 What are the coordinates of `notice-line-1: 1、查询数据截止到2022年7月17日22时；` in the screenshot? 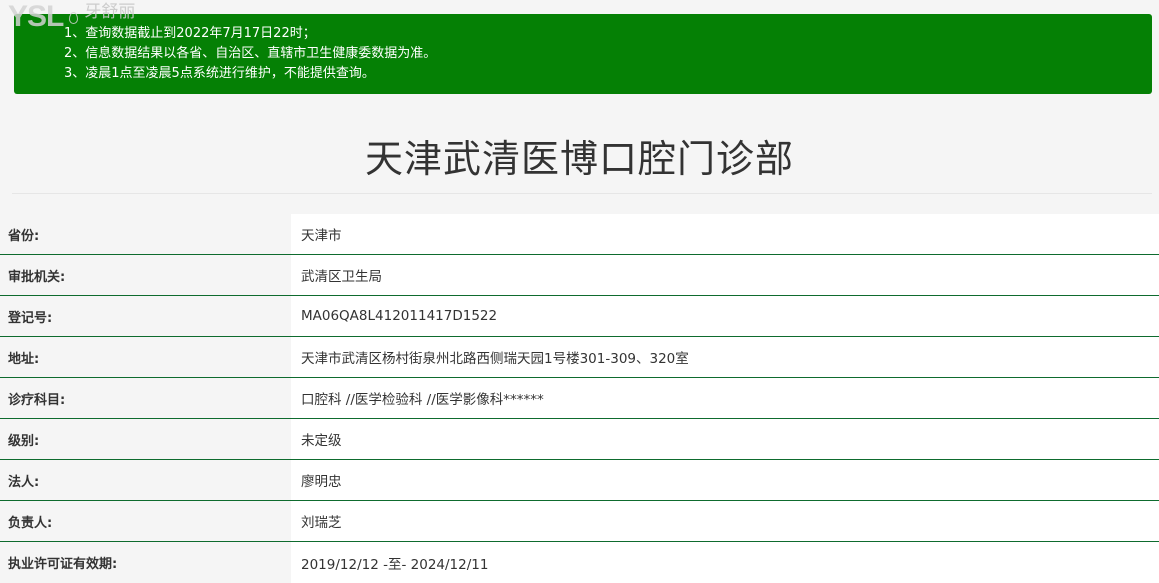 It's located at (190, 33).